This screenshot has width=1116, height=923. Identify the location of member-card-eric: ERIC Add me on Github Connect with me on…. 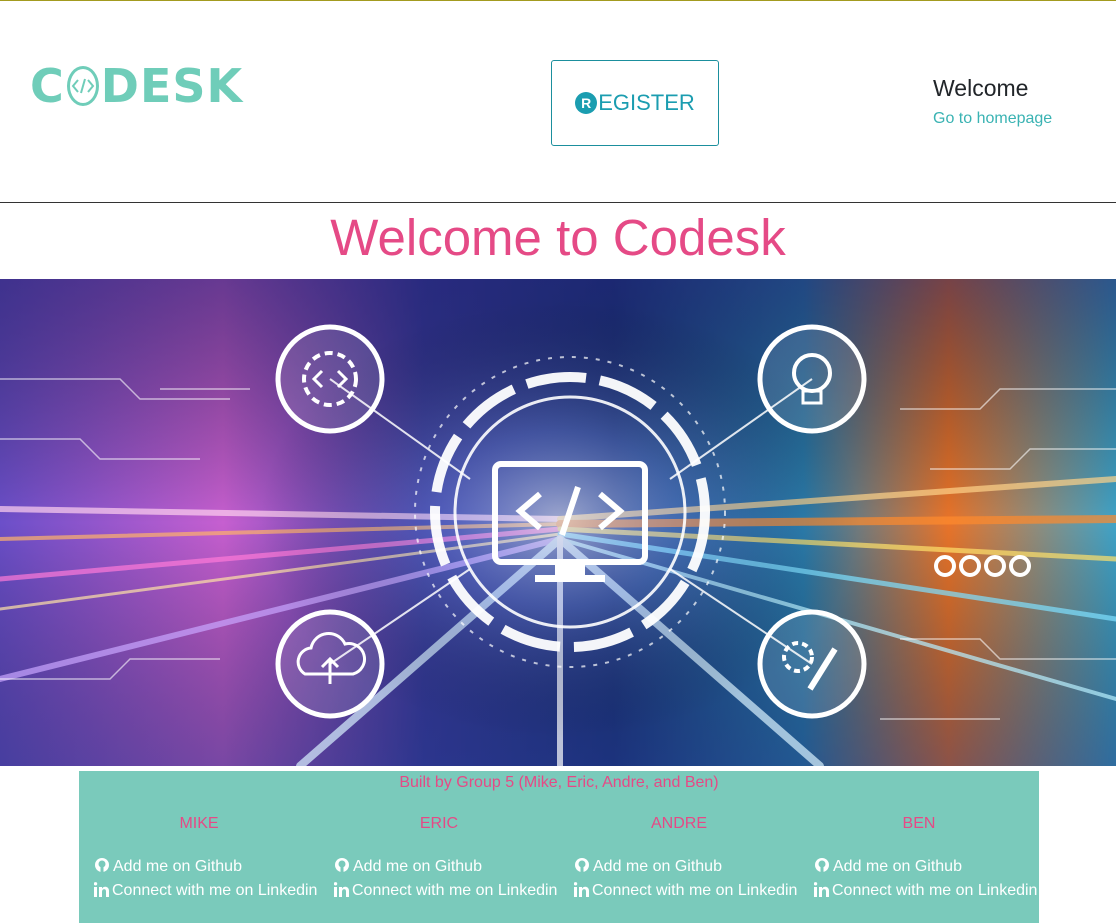
(439, 859).